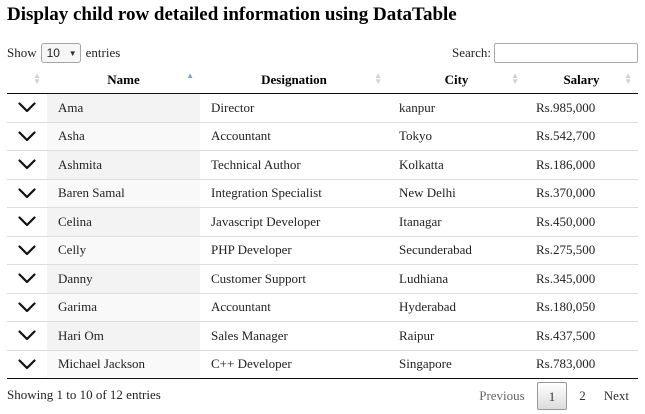 This screenshot has width=645, height=414. I want to click on table-row: Hari Om Sales Manager Raipur Rs.437,500, so click(322, 335).